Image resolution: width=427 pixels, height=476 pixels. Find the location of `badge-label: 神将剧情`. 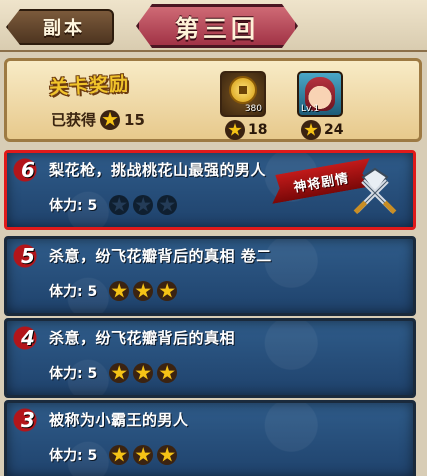

badge-label: 神将剧情 is located at coordinates (321, 183).